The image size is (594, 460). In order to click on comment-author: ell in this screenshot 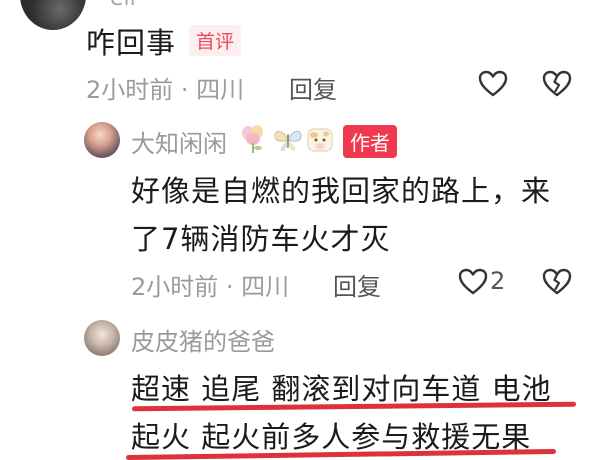, I will do `click(123, 5)`.